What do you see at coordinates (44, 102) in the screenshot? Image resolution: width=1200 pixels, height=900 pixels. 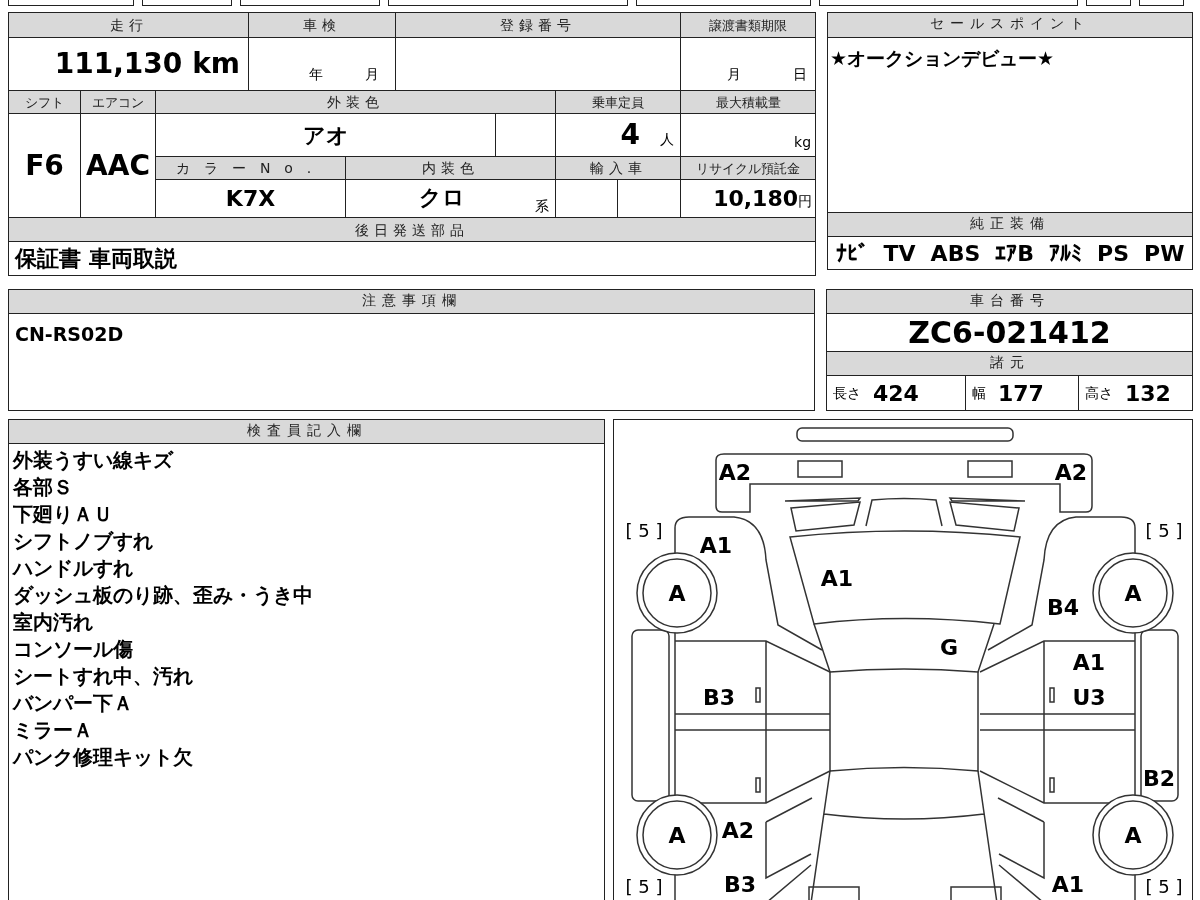 I see `field-label: シフト` at bounding box center [44, 102].